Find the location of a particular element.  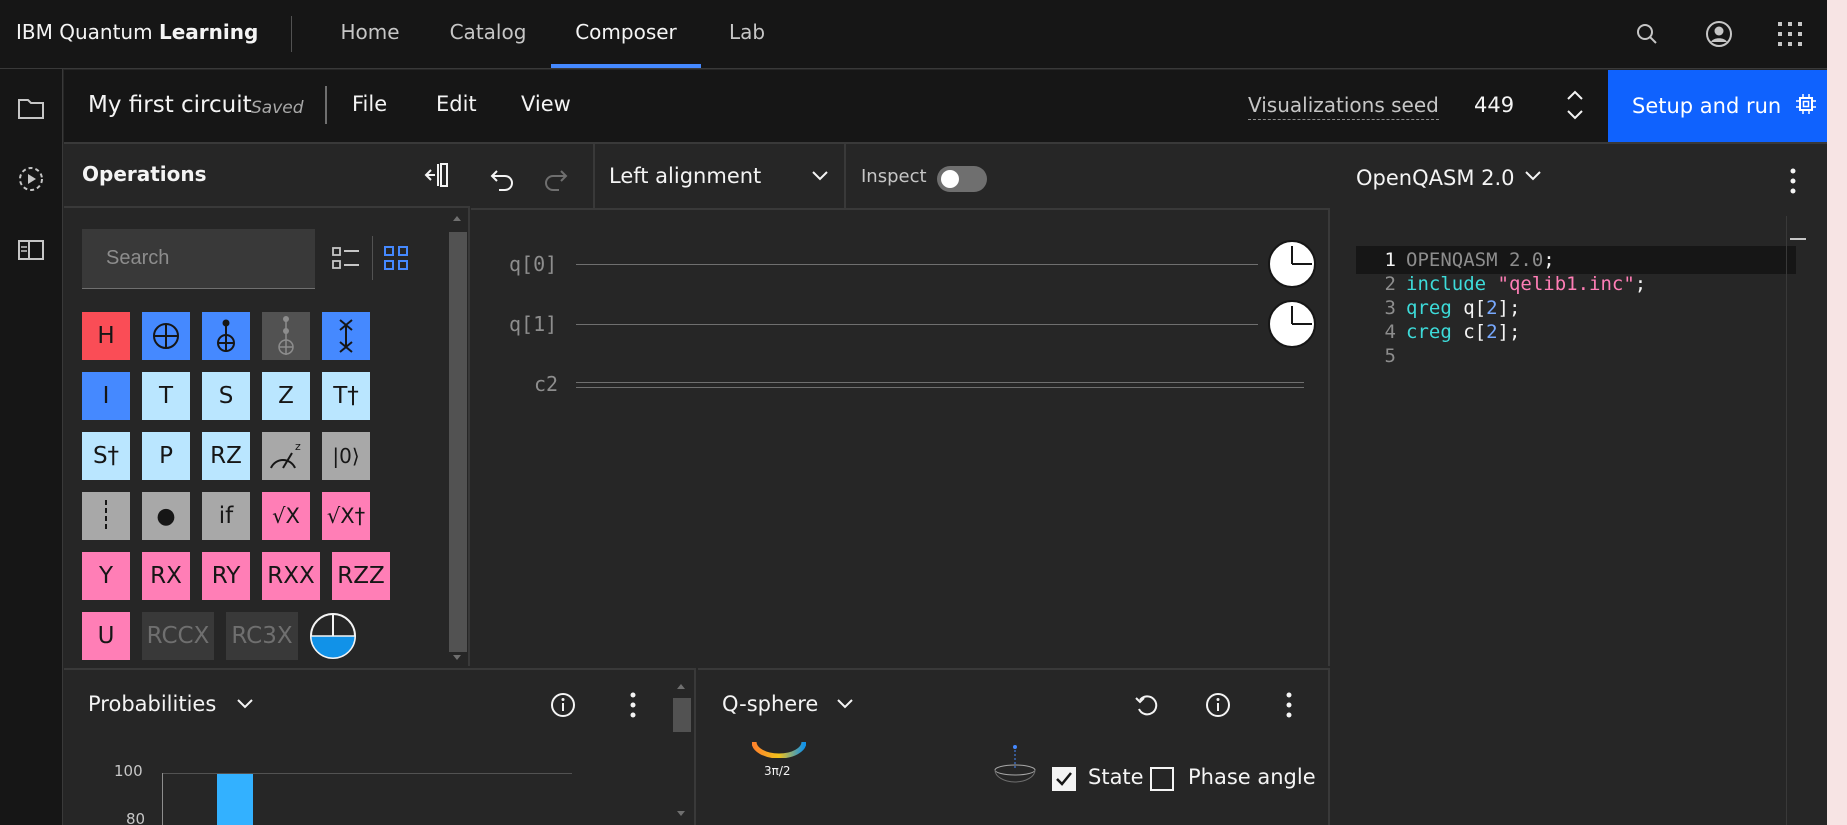

tab-composer: Composer is located at coordinates (626, 34).